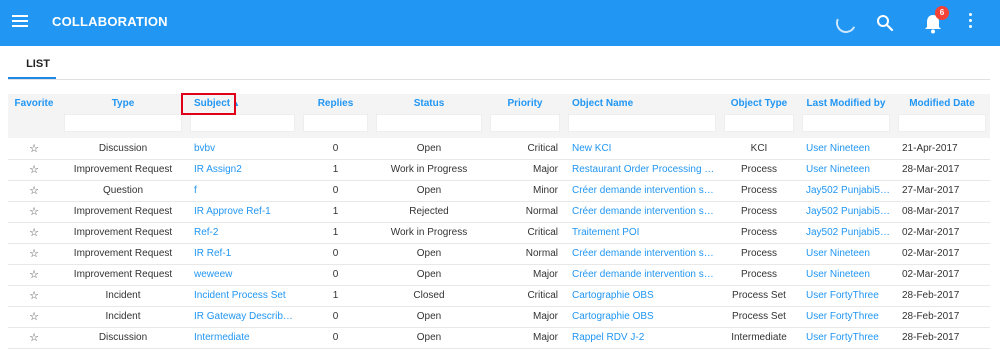 This screenshot has height=350, width=1000. Describe the element at coordinates (429, 169) in the screenshot. I see `cell-status: Work in Progress` at that location.